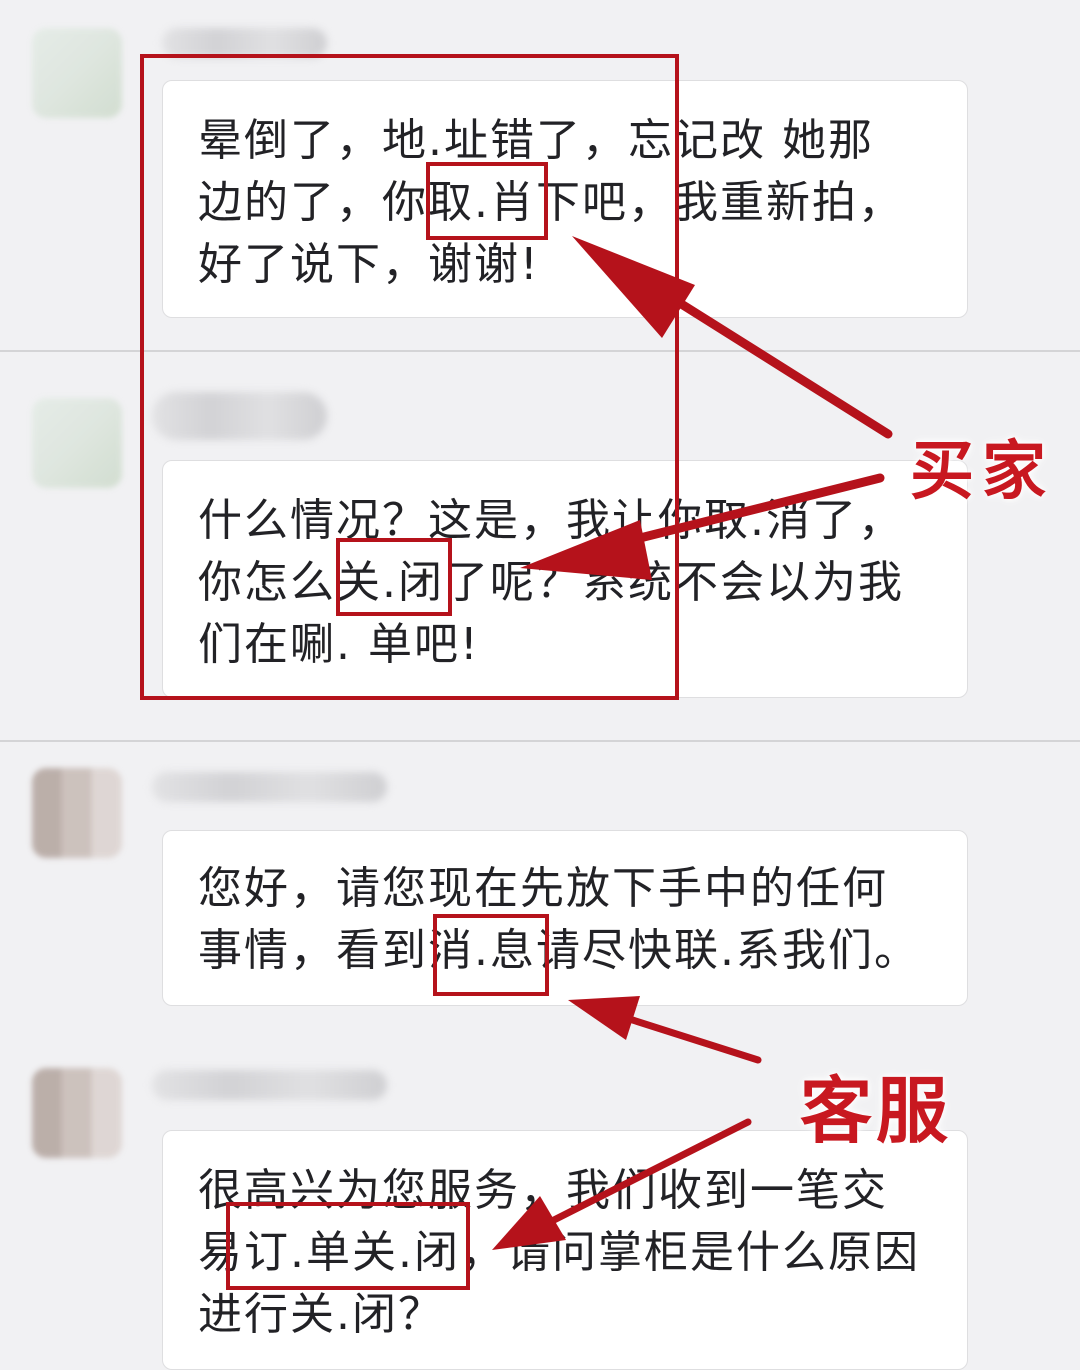 Image resolution: width=1080 pixels, height=1370 pixels. What do you see at coordinates (876, 1111) in the screenshot?
I see `service-label: 客服` at bounding box center [876, 1111].